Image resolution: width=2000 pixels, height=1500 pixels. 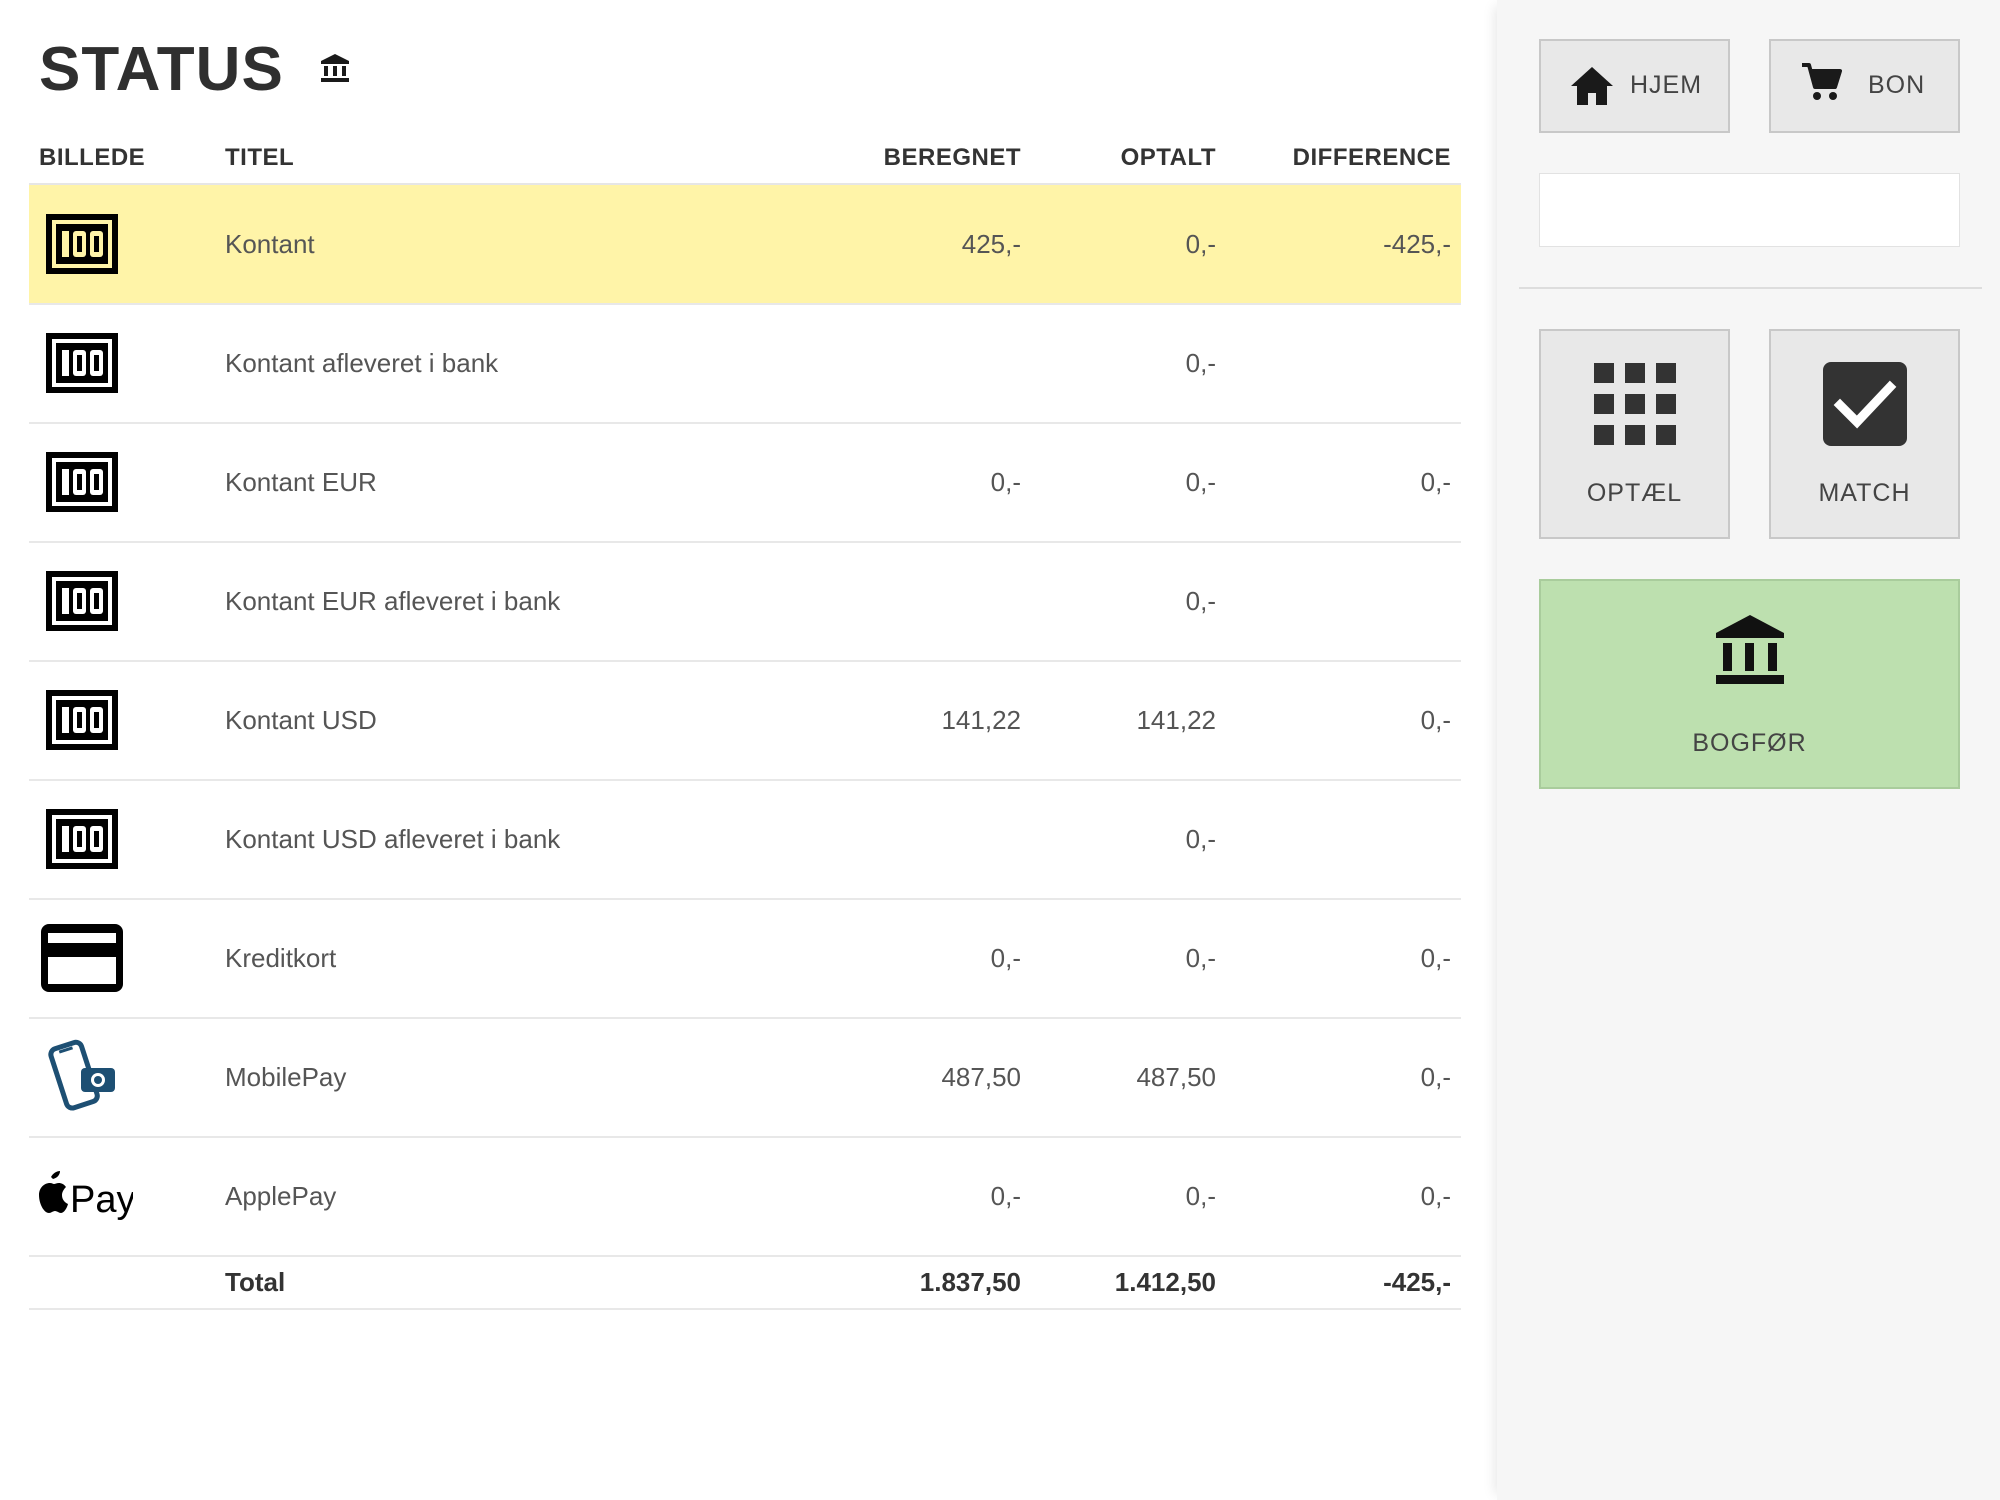 I want to click on table-row: MobilePay 487,50 487,50 0,-, so click(x=745, y=1078).